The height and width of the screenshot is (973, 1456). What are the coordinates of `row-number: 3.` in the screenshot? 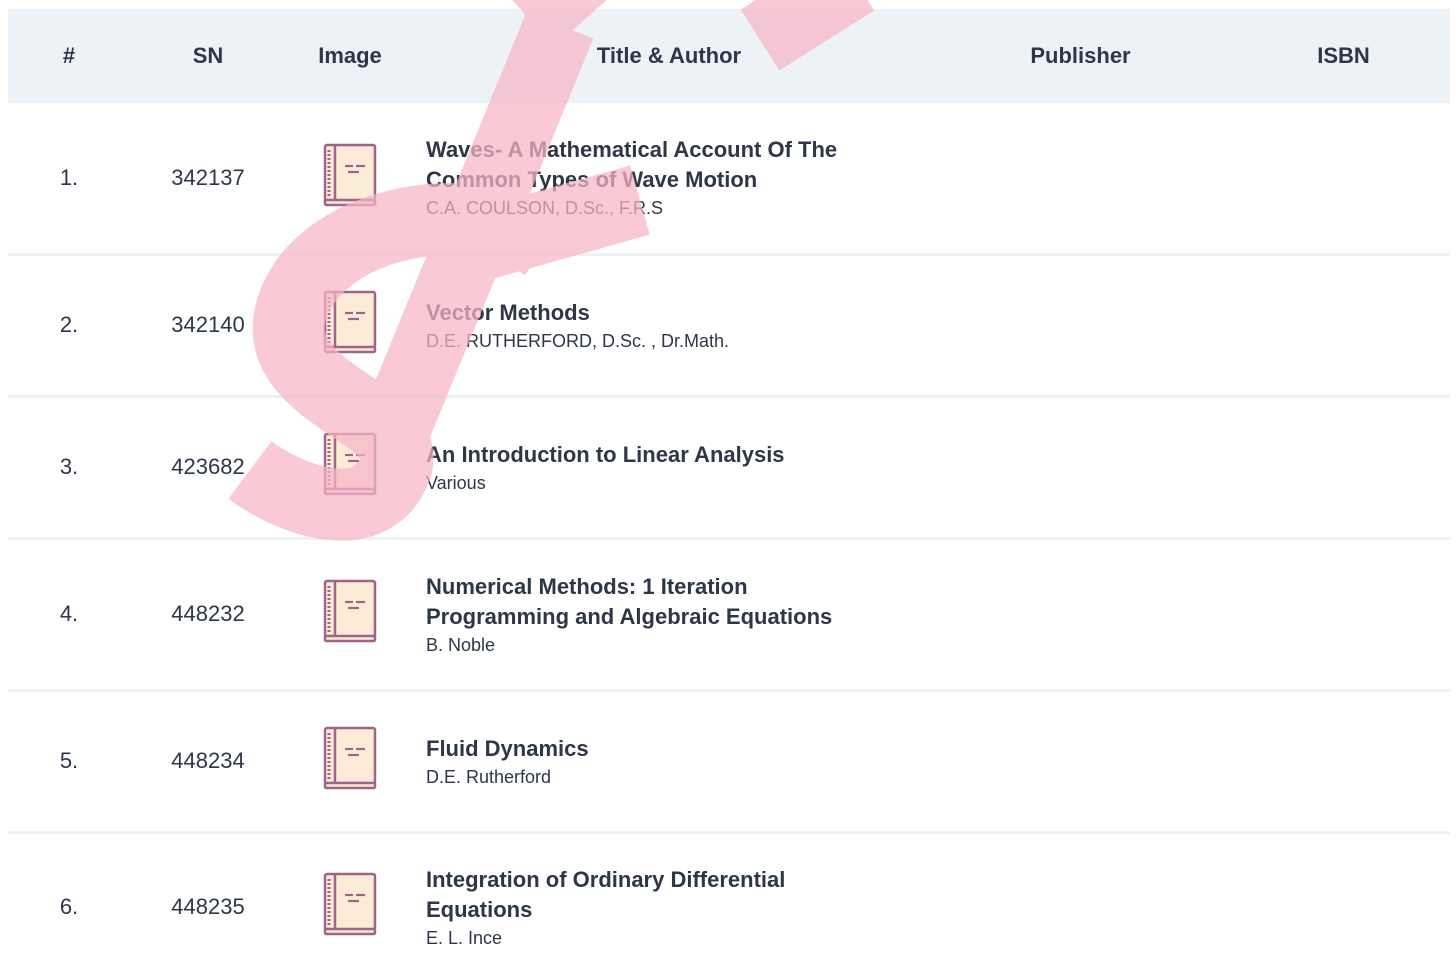 It's located at (69, 466).